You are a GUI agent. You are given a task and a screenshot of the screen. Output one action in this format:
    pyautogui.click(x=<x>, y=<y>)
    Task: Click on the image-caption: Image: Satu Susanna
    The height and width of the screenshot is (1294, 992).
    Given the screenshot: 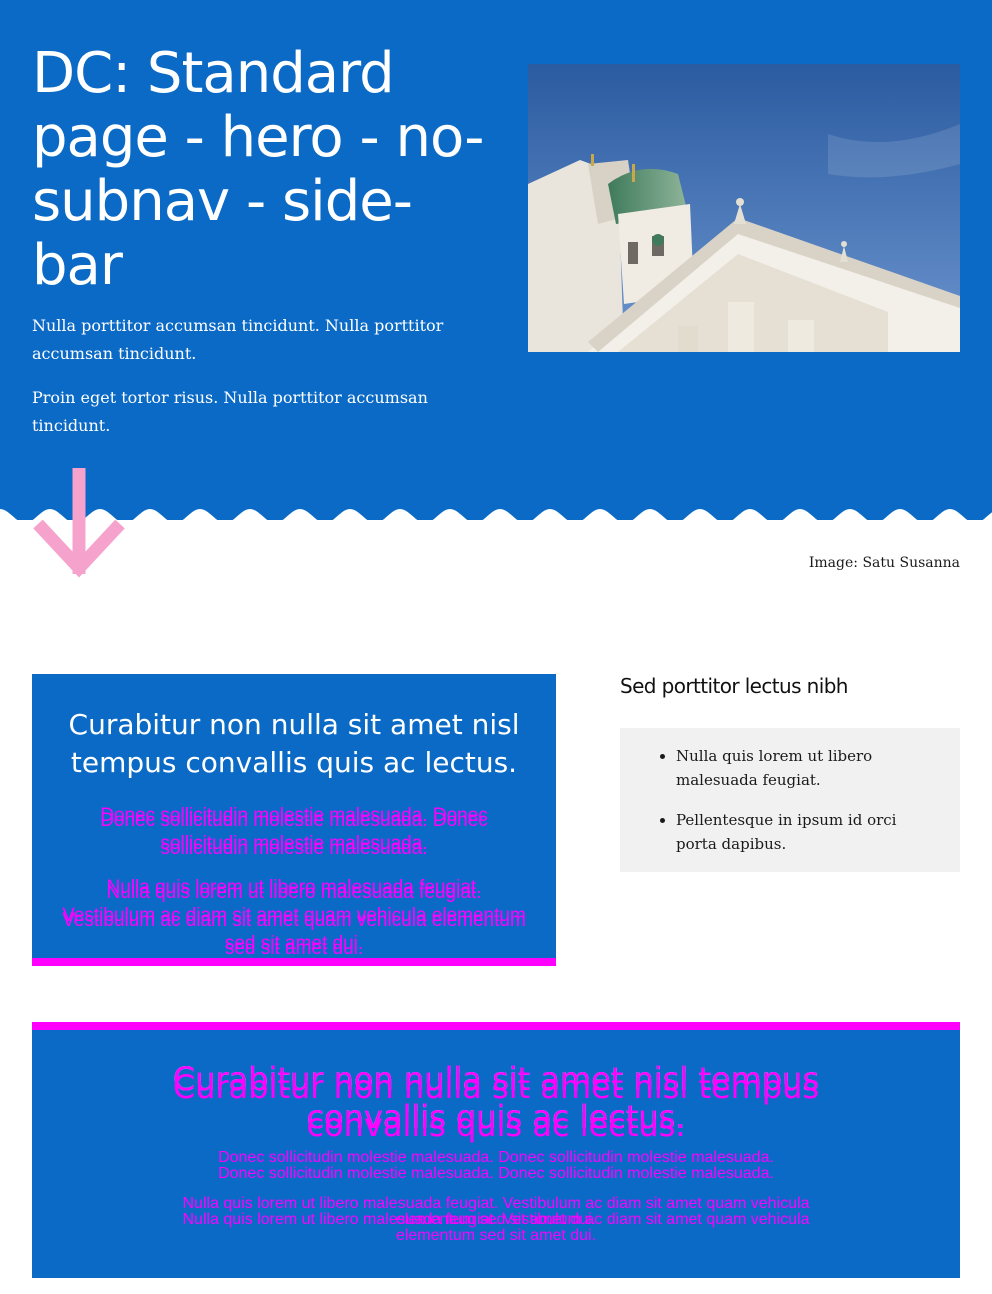 What is the action you would take?
    pyautogui.click(x=884, y=563)
    